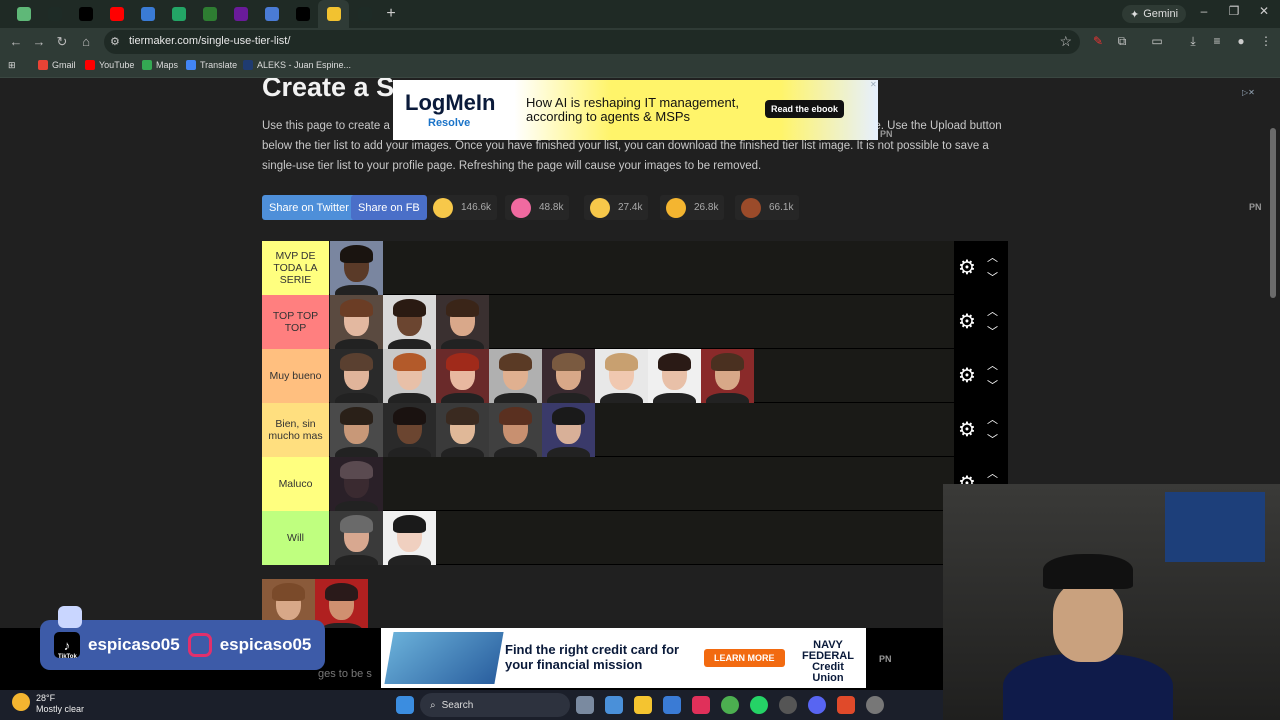 This screenshot has height=720, width=1280. Describe the element at coordinates (12, 65) in the screenshot. I see `apps-icon: ⊞` at that location.